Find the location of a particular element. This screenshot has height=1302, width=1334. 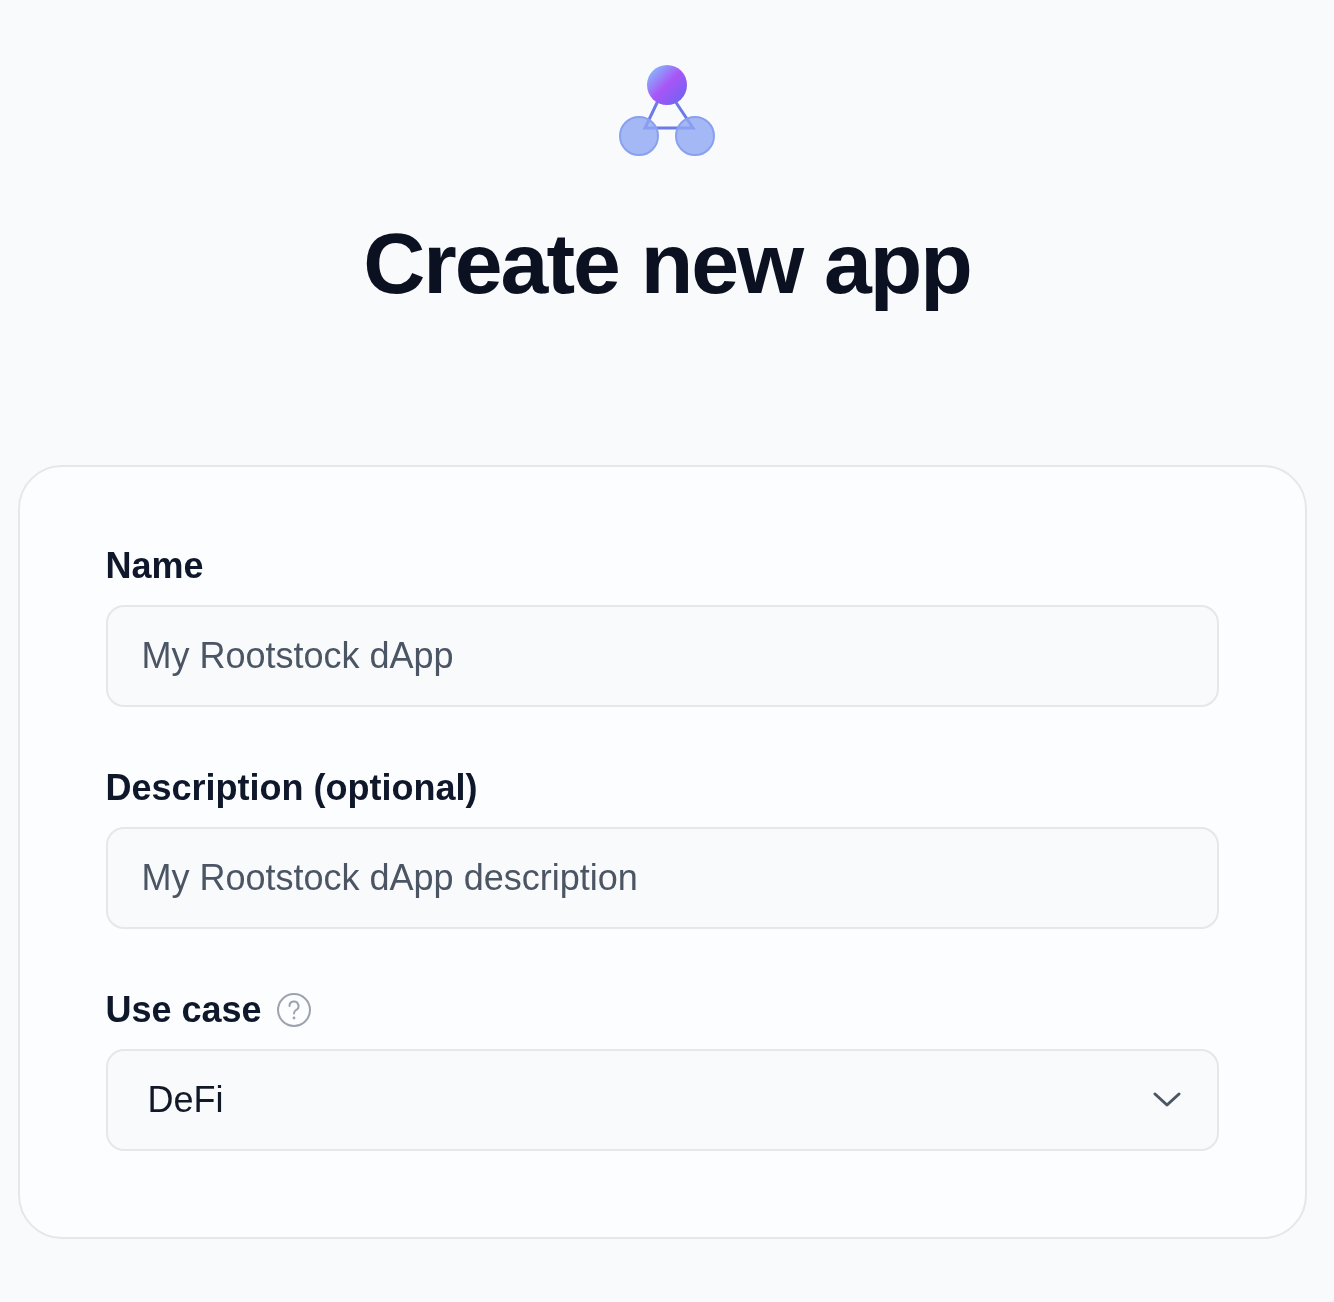

select-field: DeFi is located at coordinates (662, 1100).